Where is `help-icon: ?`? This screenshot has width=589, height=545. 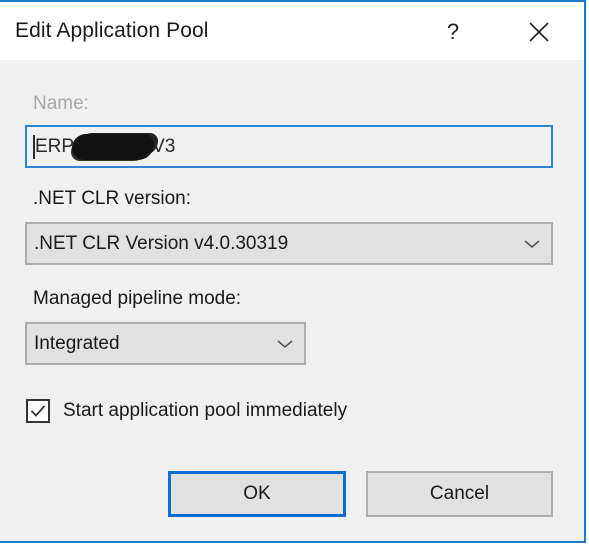 help-icon: ? is located at coordinates (453, 31).